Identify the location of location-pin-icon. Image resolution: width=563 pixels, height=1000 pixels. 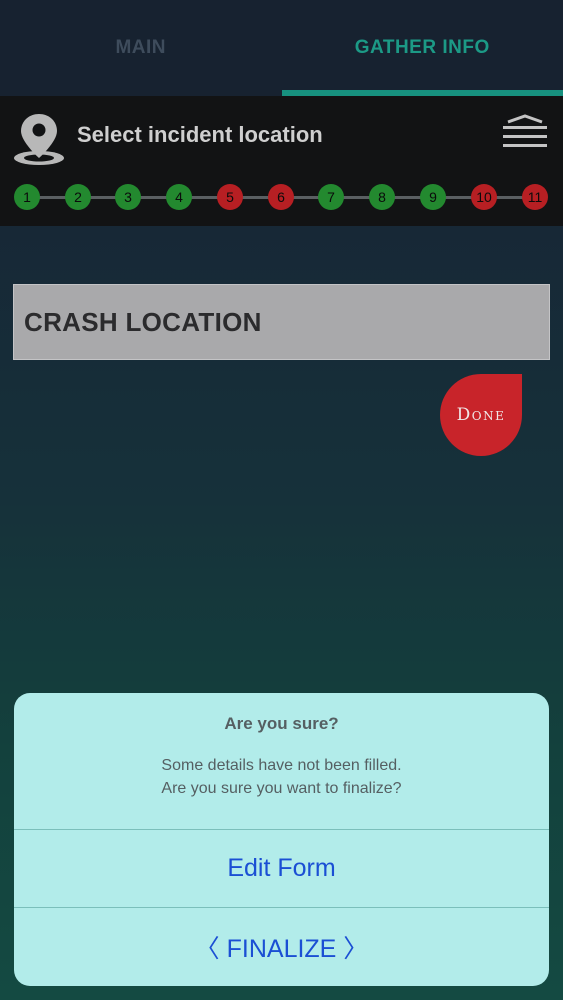
(39, 139).